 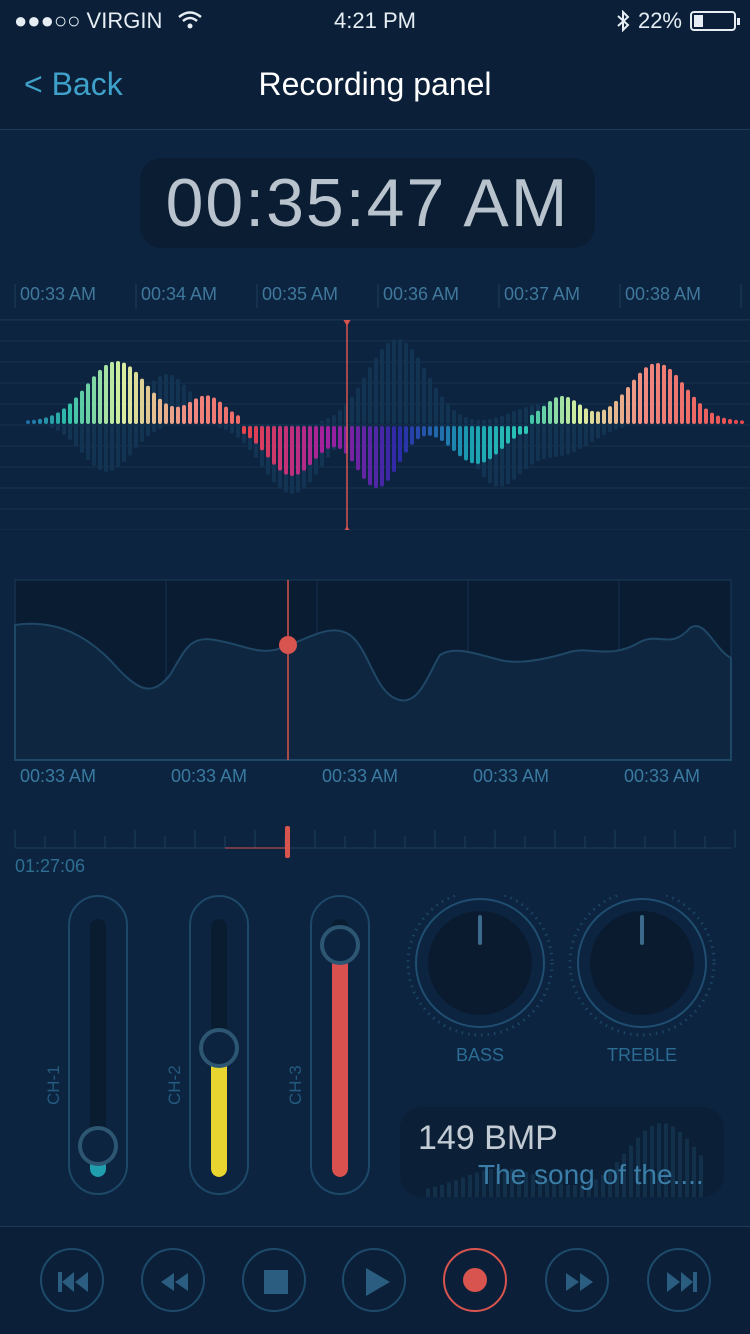 I want to click on skip-back-button, so click(x=72, y=1280).